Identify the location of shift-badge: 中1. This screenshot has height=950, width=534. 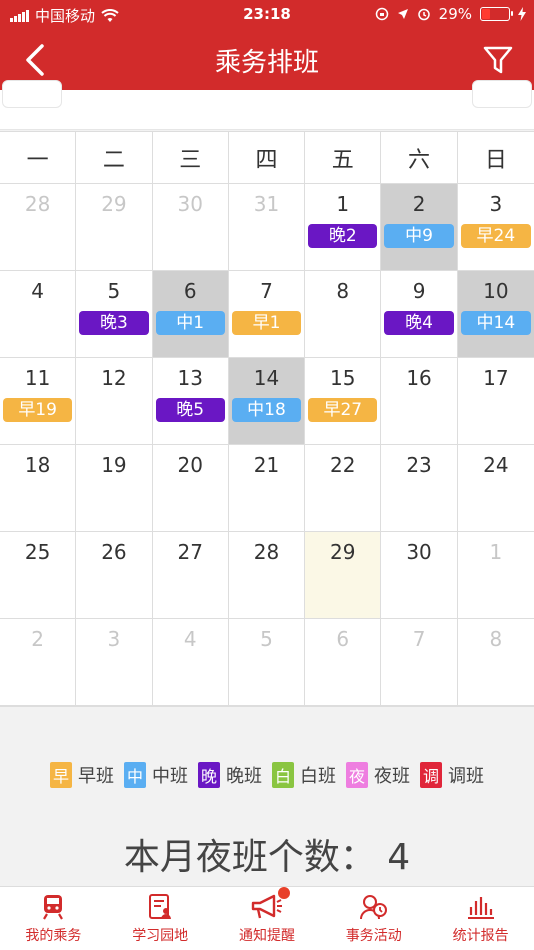
(190, 323).